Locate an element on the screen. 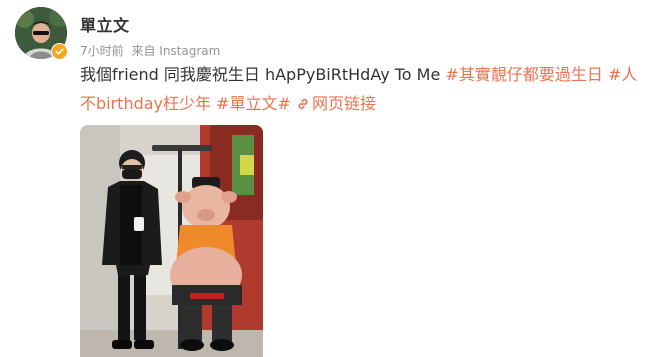 The height and width of the screenshot is (357, 660). web-link: 网页链接 is located at coordinates (336, 103).